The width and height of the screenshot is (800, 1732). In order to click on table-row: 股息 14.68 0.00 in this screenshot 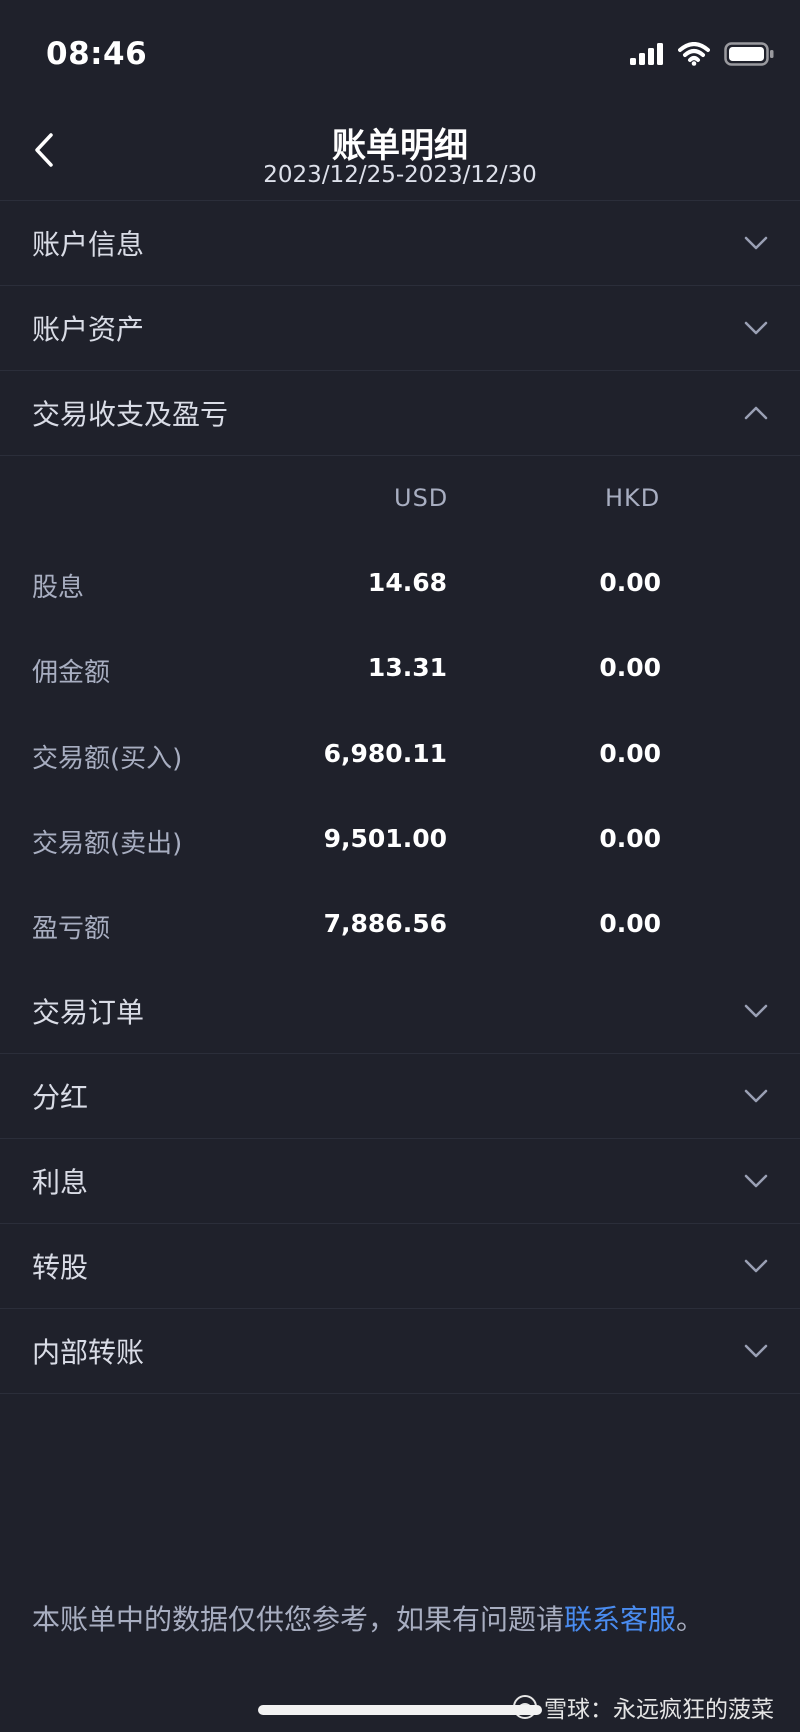, I will do `click(400, 585)`.